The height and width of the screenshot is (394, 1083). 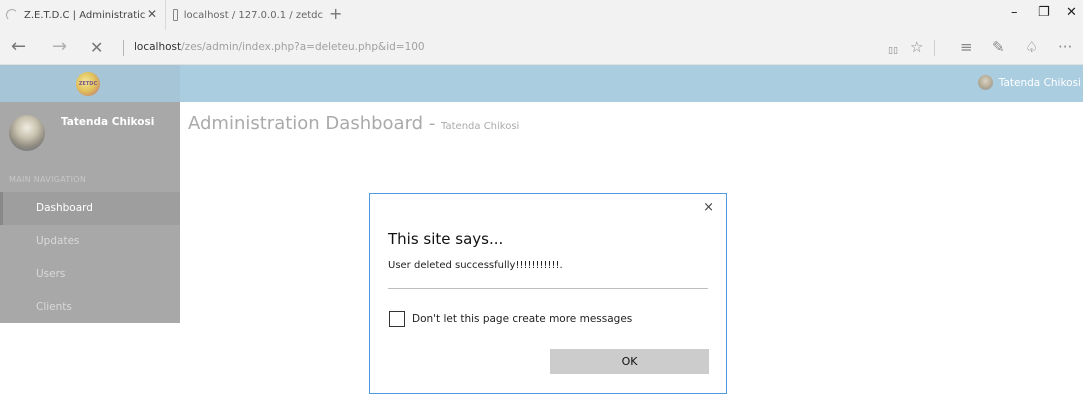 What do you see at coordinates (96, 48) in the screenshot?
I see `stop-loading-icon: ✕` at bounding box center [96, 48].